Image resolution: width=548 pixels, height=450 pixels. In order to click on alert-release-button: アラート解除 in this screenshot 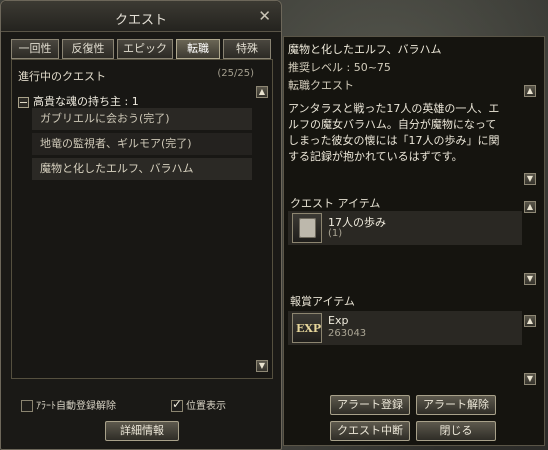, I will do `click(456, 405)`.